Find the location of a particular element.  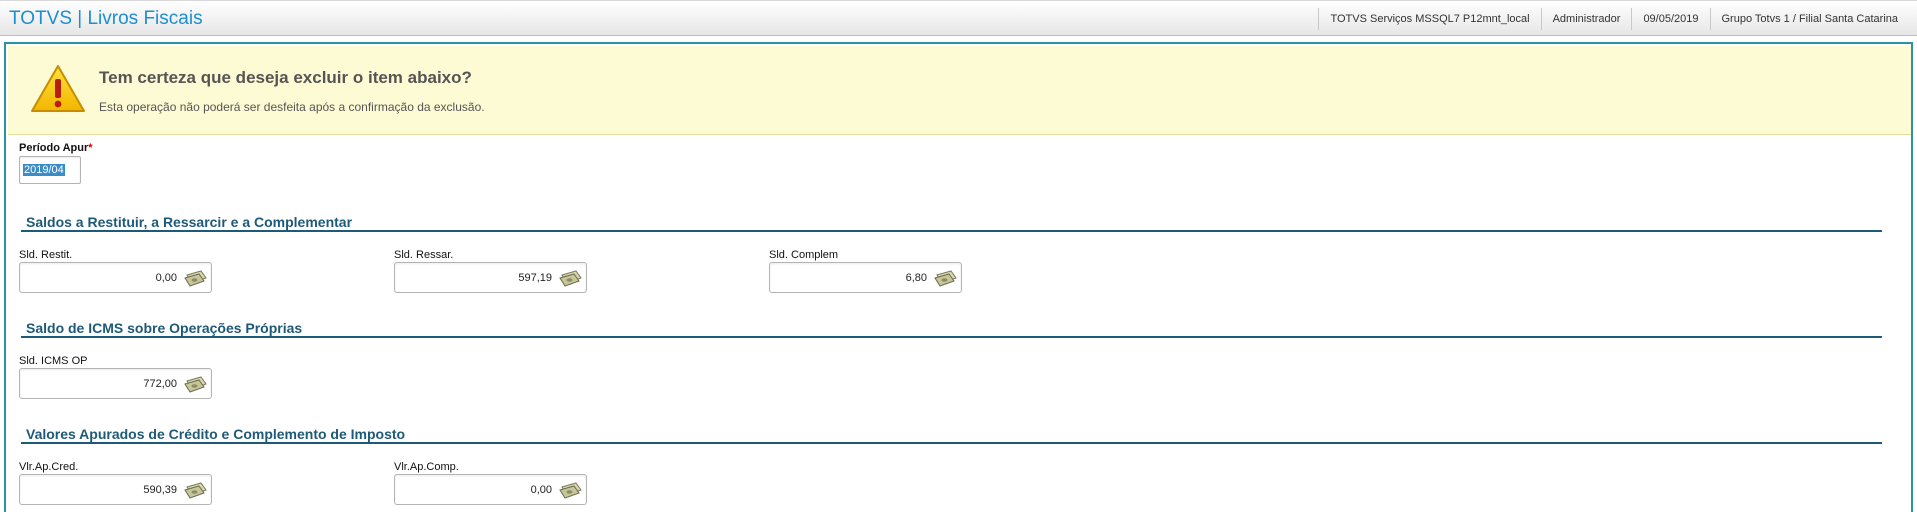

period-input: 2019/04 is located at coordinates (50, 170).